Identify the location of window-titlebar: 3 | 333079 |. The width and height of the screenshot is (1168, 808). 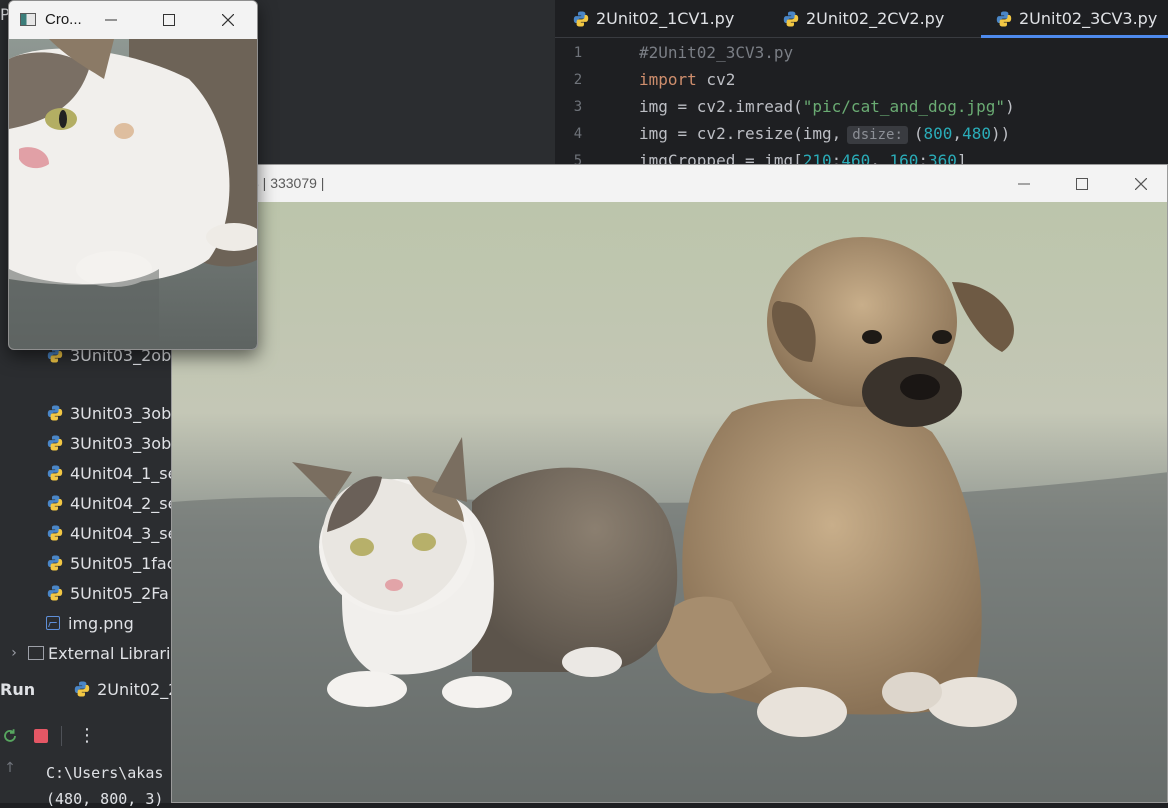
(669, 183).